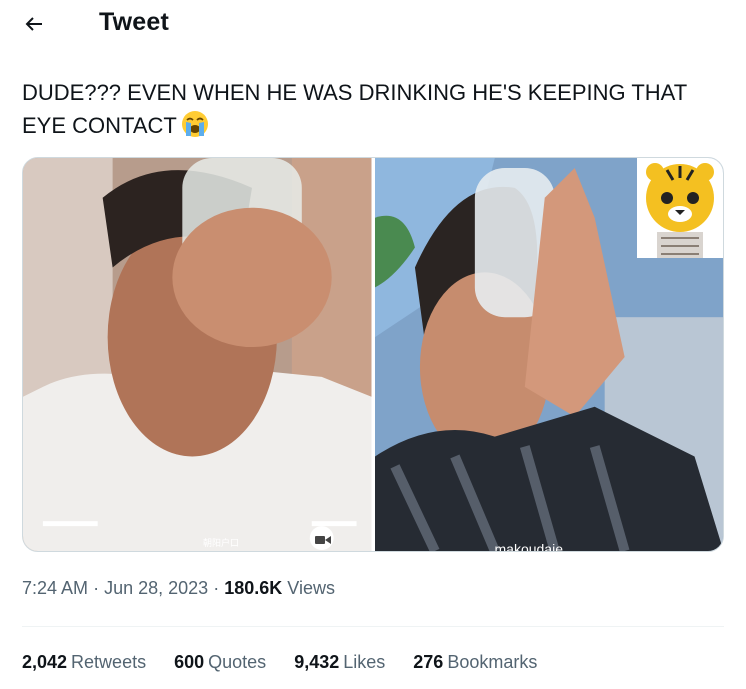 The width and height of the screenshot is (746, 689). I want to click on back-button, so click(34, 24).